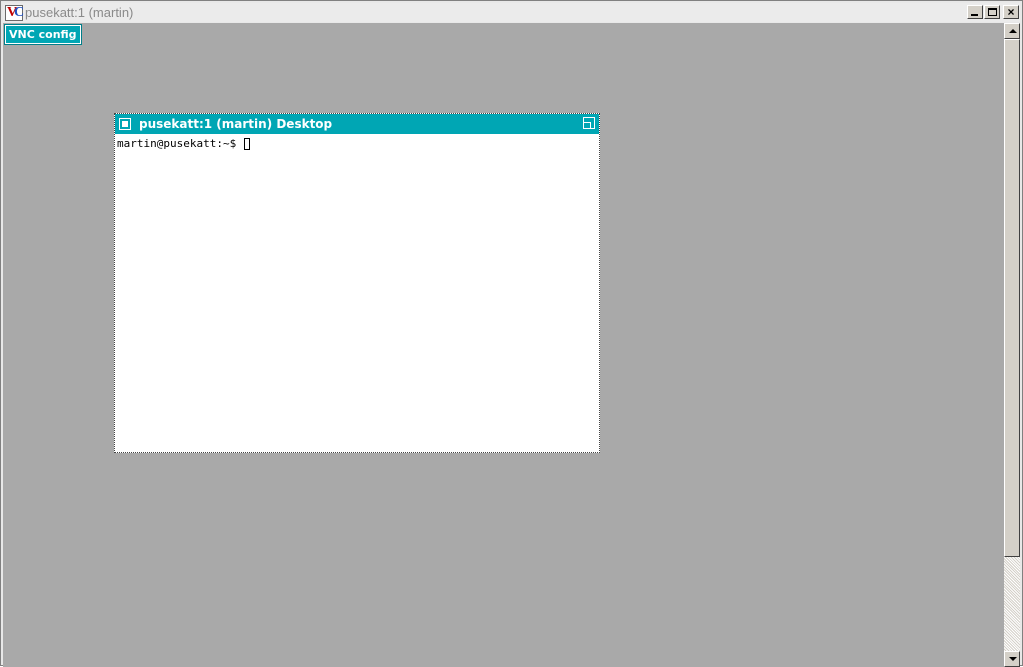 This screenshot has height=667, width=1023. What do you see at coordinates (975, 12) in the screenshot?
I see `minimize-button` at bounding box center [975, 12].